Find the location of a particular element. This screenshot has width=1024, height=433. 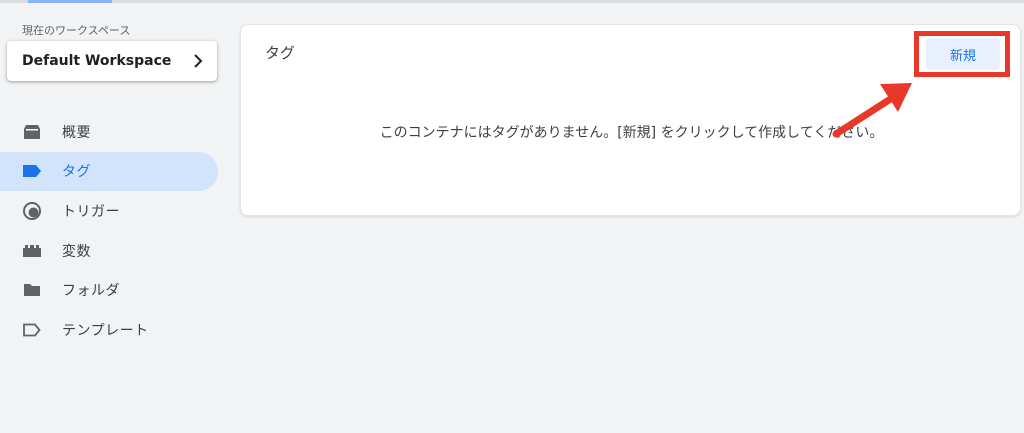

sidebar-nav: 概要 タグ トリガー 変数 フォルダ テンプレート is located at coordinates (109, 231).